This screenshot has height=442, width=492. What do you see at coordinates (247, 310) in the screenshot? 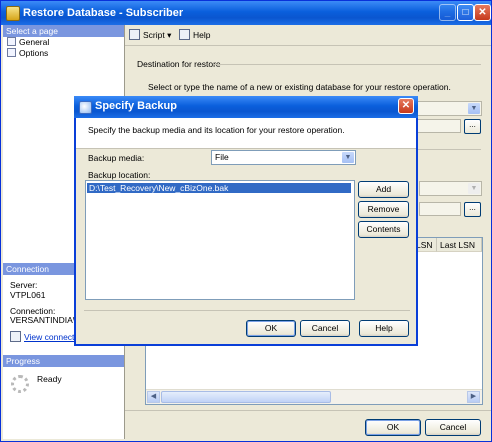
I see `dialog-footer-divider` at bounding box center [247, 310].